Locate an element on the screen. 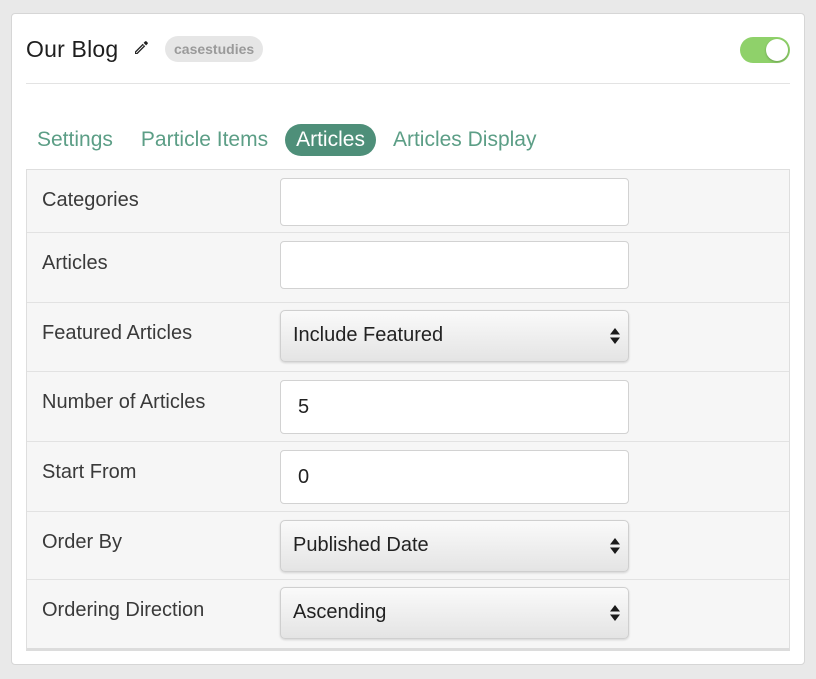 The width and height of the screenshot is (816, 679). particle-type-badge: casestudies is located at coordinates (214, 49).